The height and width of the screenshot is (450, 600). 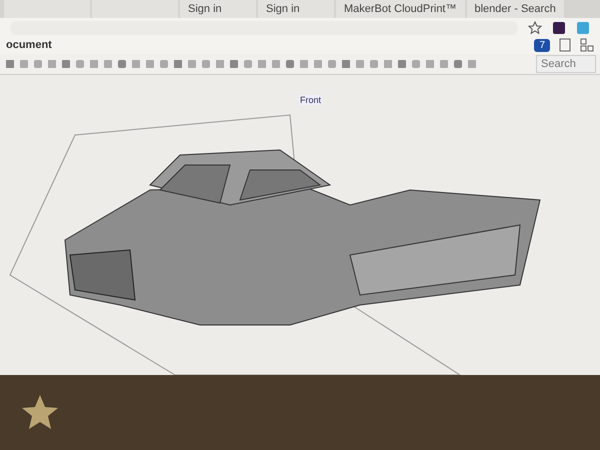 What do you see at coordinates (515, 9) in the screenshot?
I see `browser-tab: blender - Search` at bounding box center [515, 9].